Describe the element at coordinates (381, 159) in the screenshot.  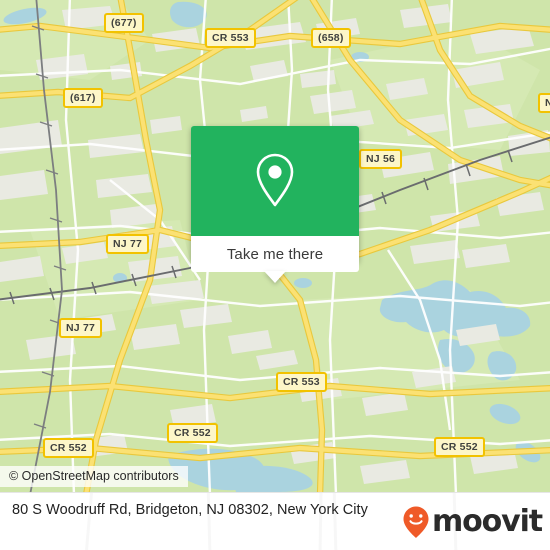
I see `road-shield: NJ 56` at that location.